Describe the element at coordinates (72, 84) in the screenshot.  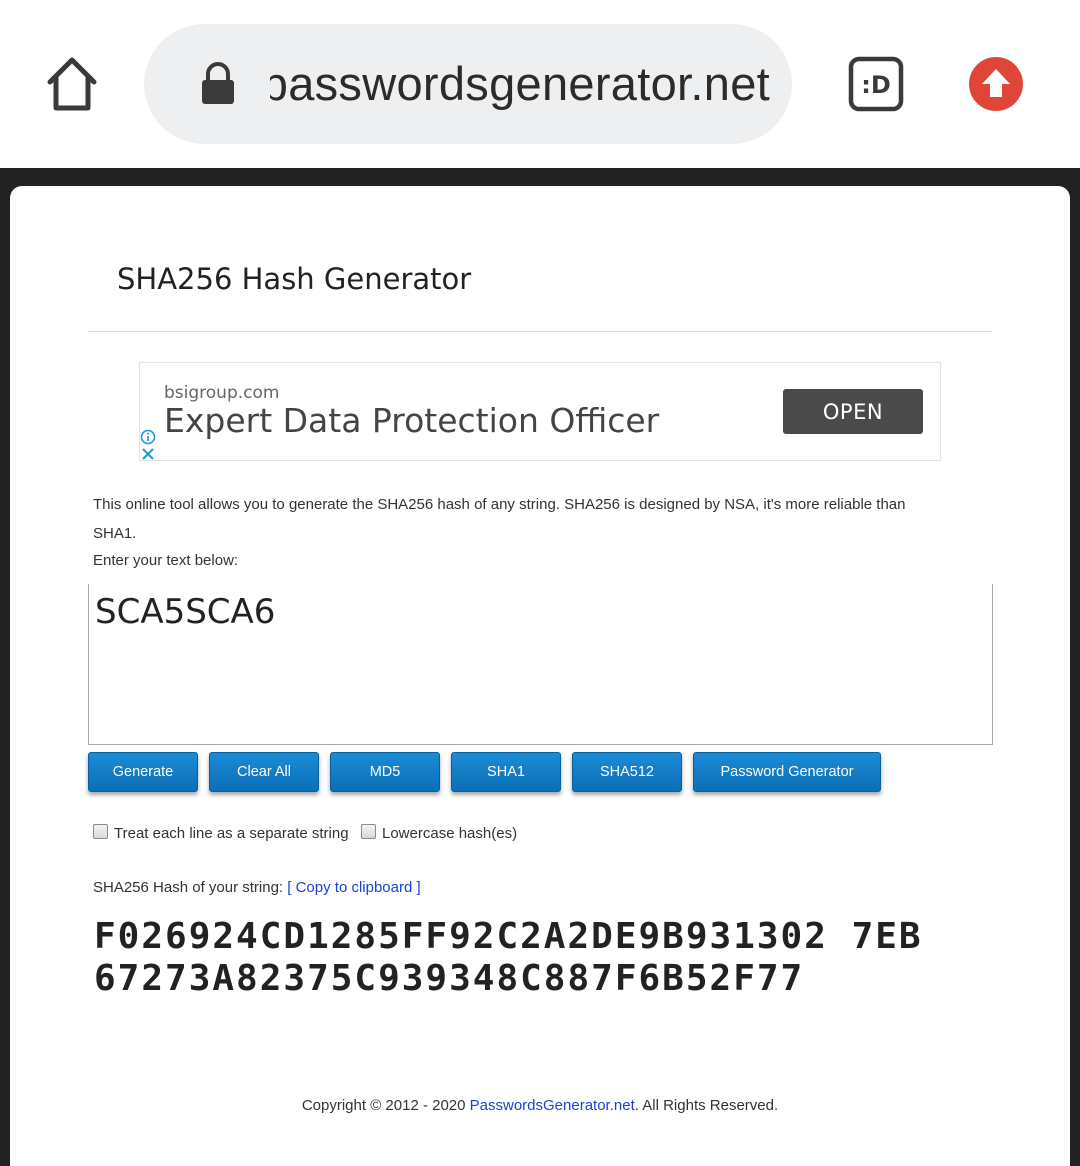
I see `home-icon` at that location.